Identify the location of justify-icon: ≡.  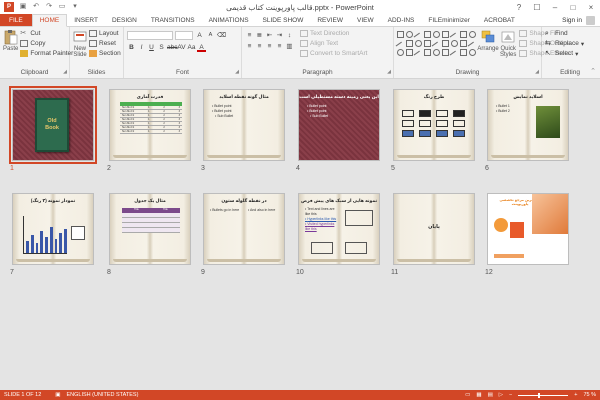
(279, 46).